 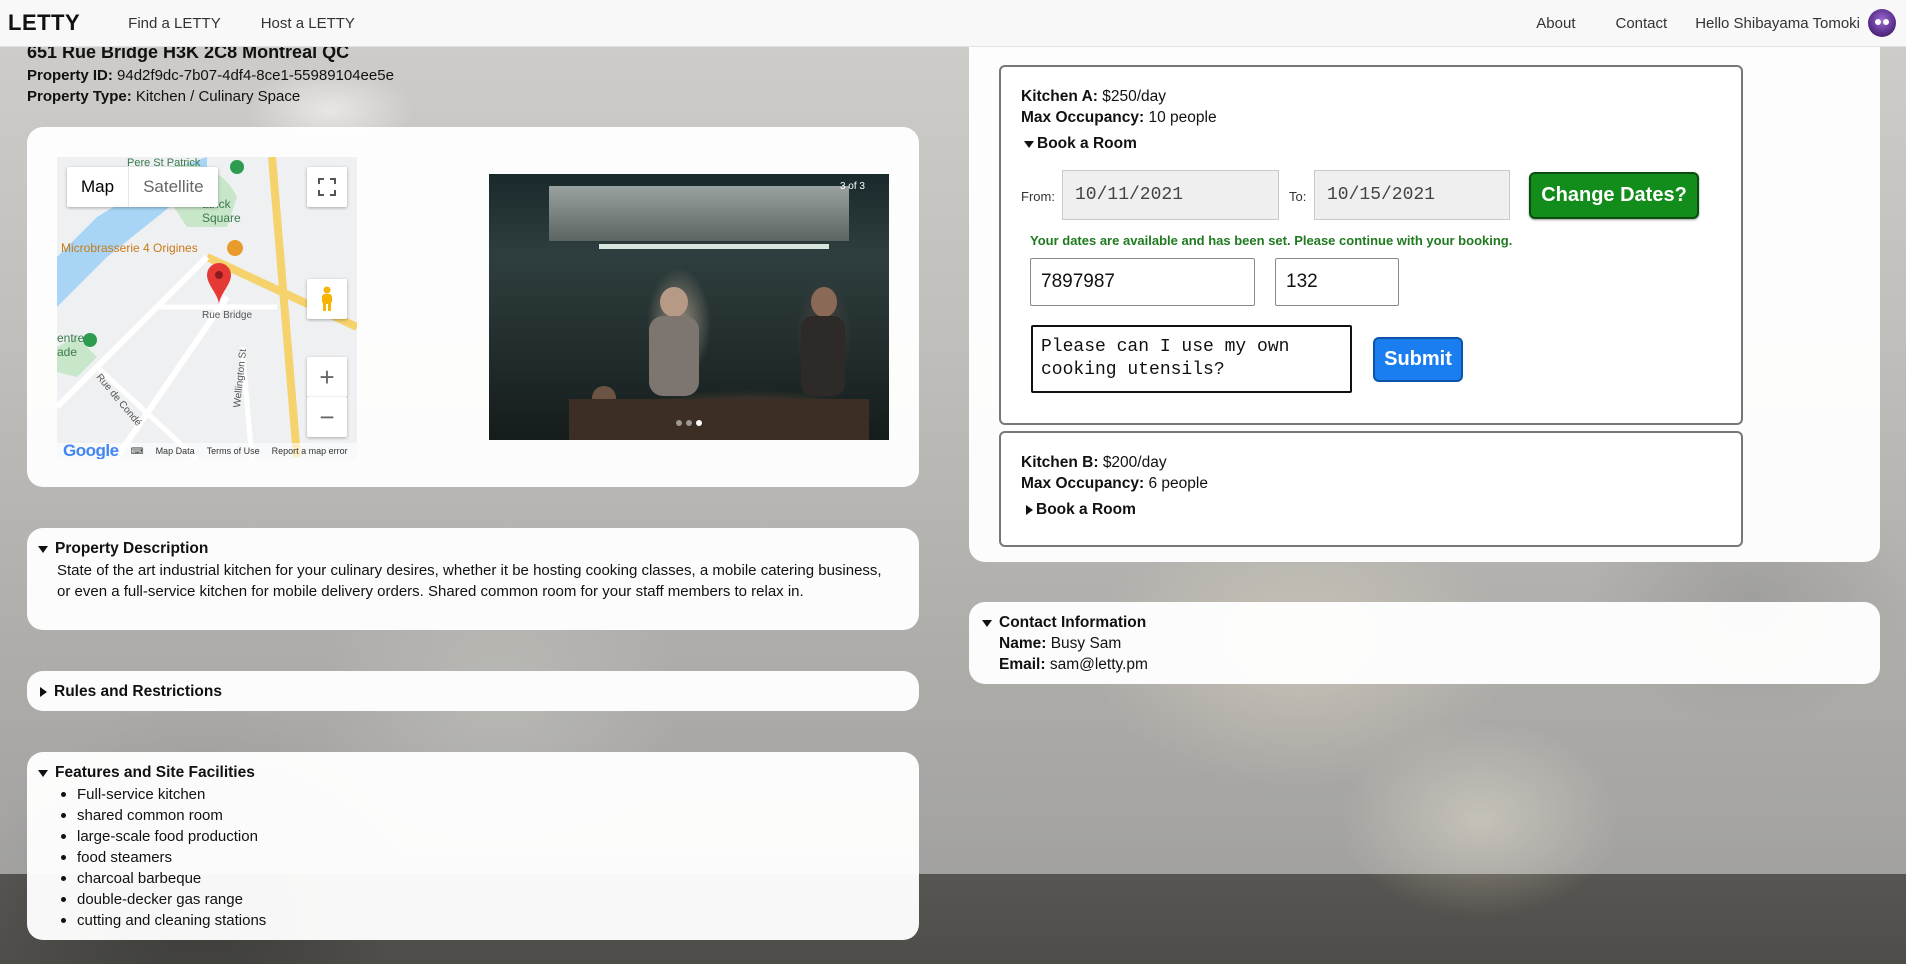 What do you see at coordinates (308, 23) in the screenshot?
I see `nav-host-letty: Host a LETTY` at bounding box center [308, 23].